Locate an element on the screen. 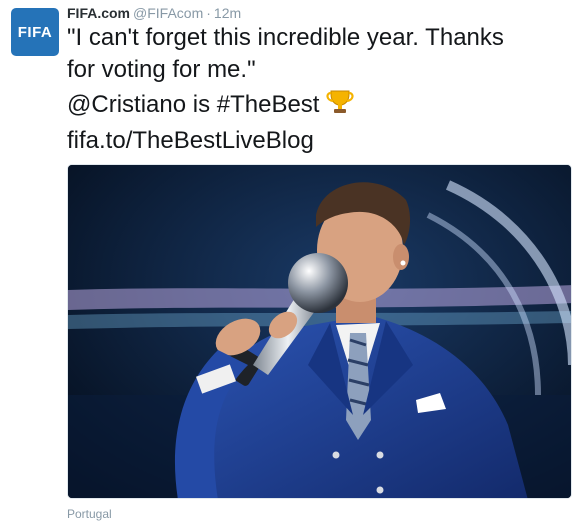 This screenshot has width=575, height=525. url-link: fifa.to/TheBestLiveBlog is located at coordinates (190, 140).